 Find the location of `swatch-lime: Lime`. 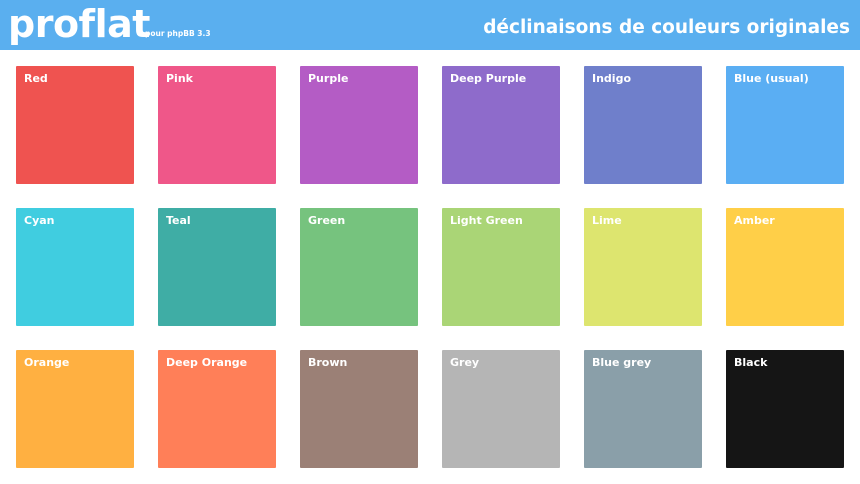

swatch-lime: Lime is located at coordinates (643, 267).